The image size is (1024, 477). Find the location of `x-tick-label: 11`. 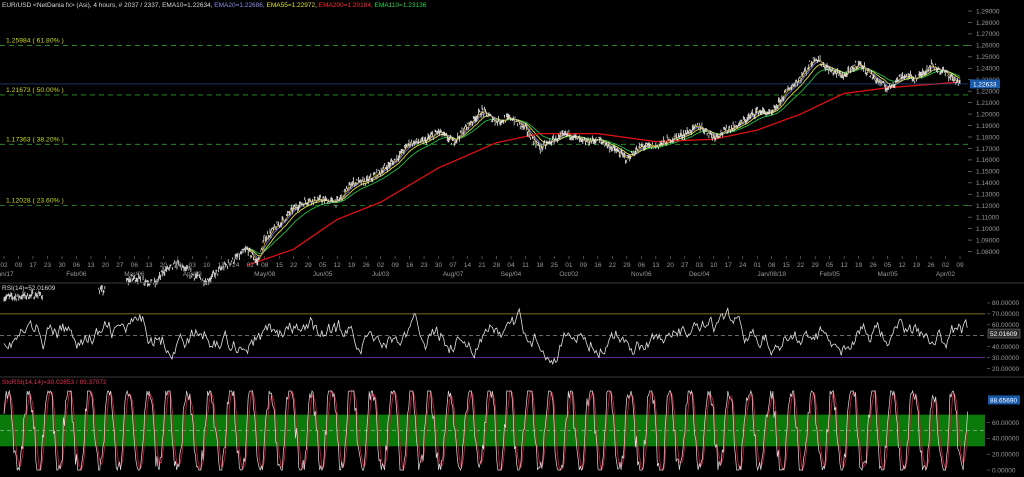

x-tick-label: 11 is located at coordinates (525, 265).